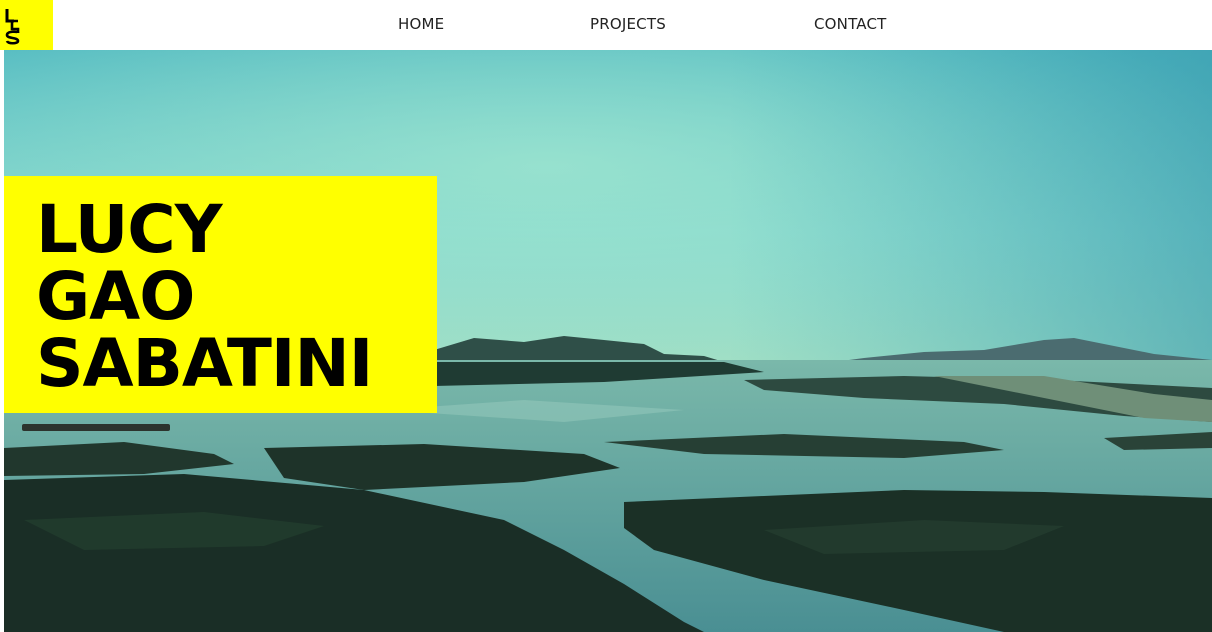  What do you see at coordinates (850, 24) in the screenshot?
I see `nav-link-contact: CONTACT` at bounding box center [850, 24].